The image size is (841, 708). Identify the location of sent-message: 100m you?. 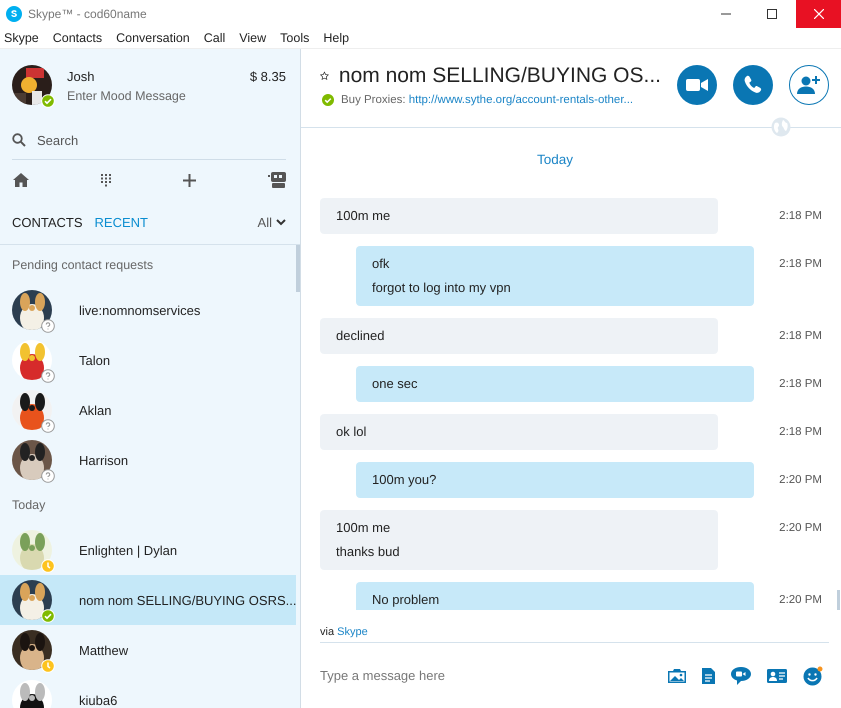
(555, 480).